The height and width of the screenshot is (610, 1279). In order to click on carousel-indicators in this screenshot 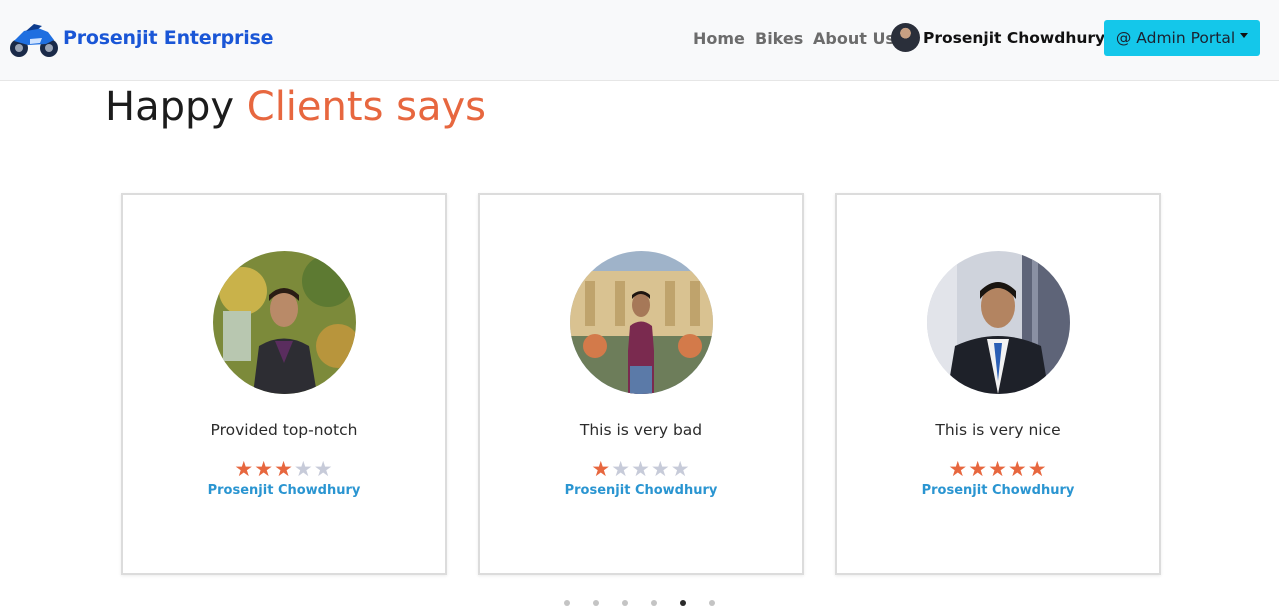, I will do `click(651, 603)`.